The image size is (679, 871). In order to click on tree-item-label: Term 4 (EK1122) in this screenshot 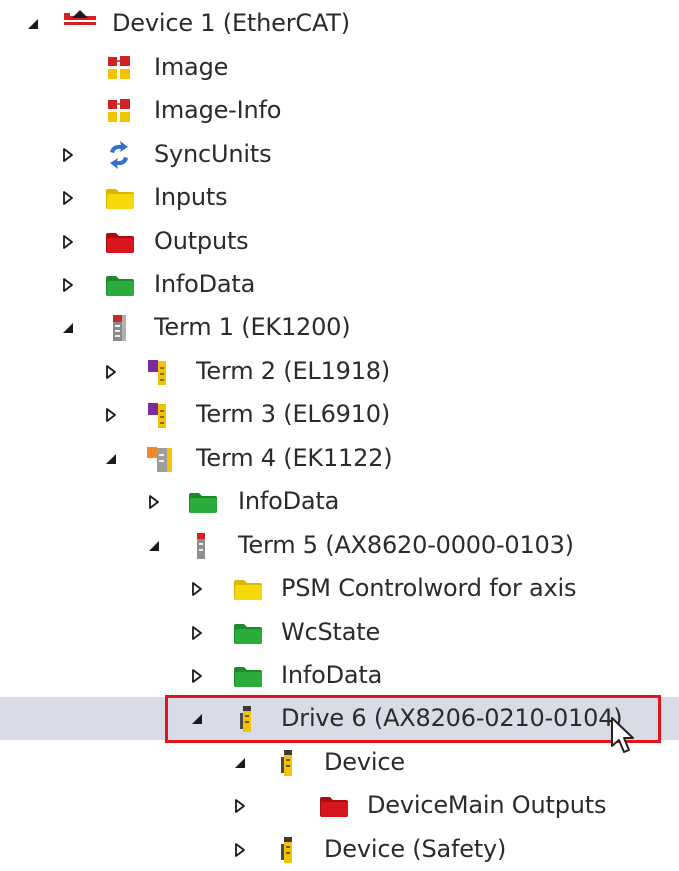, I will do `click(294, 458)`.